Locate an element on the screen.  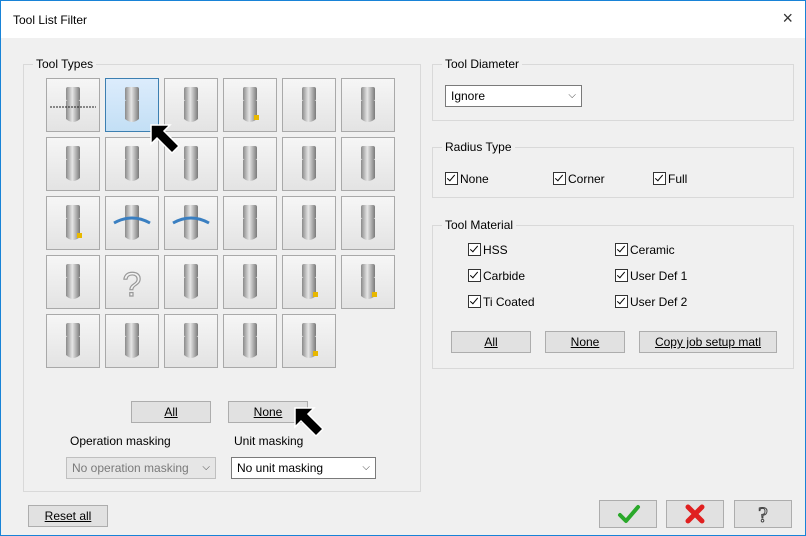
copy-job-setup-matl-label: Copy job setup matl is located at coordinates (708, 342).